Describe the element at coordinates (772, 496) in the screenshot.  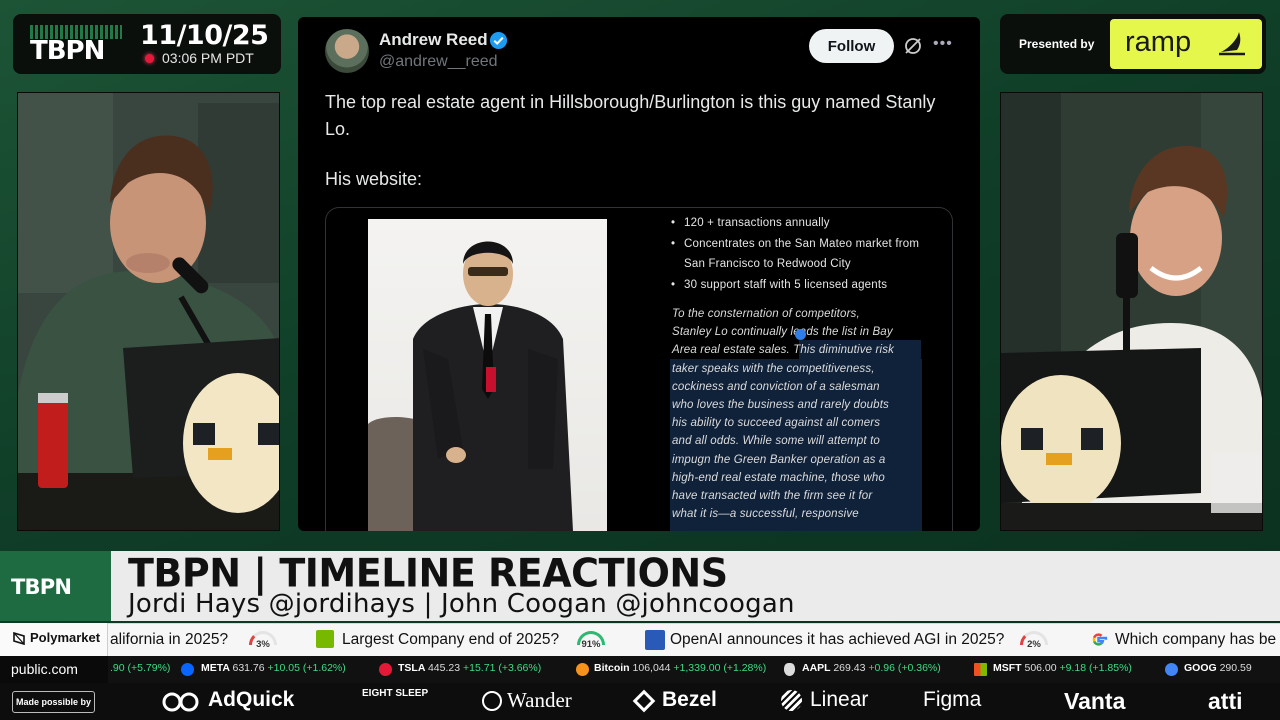
I see `quote-line: have transacted with the firm see it for` at that location.